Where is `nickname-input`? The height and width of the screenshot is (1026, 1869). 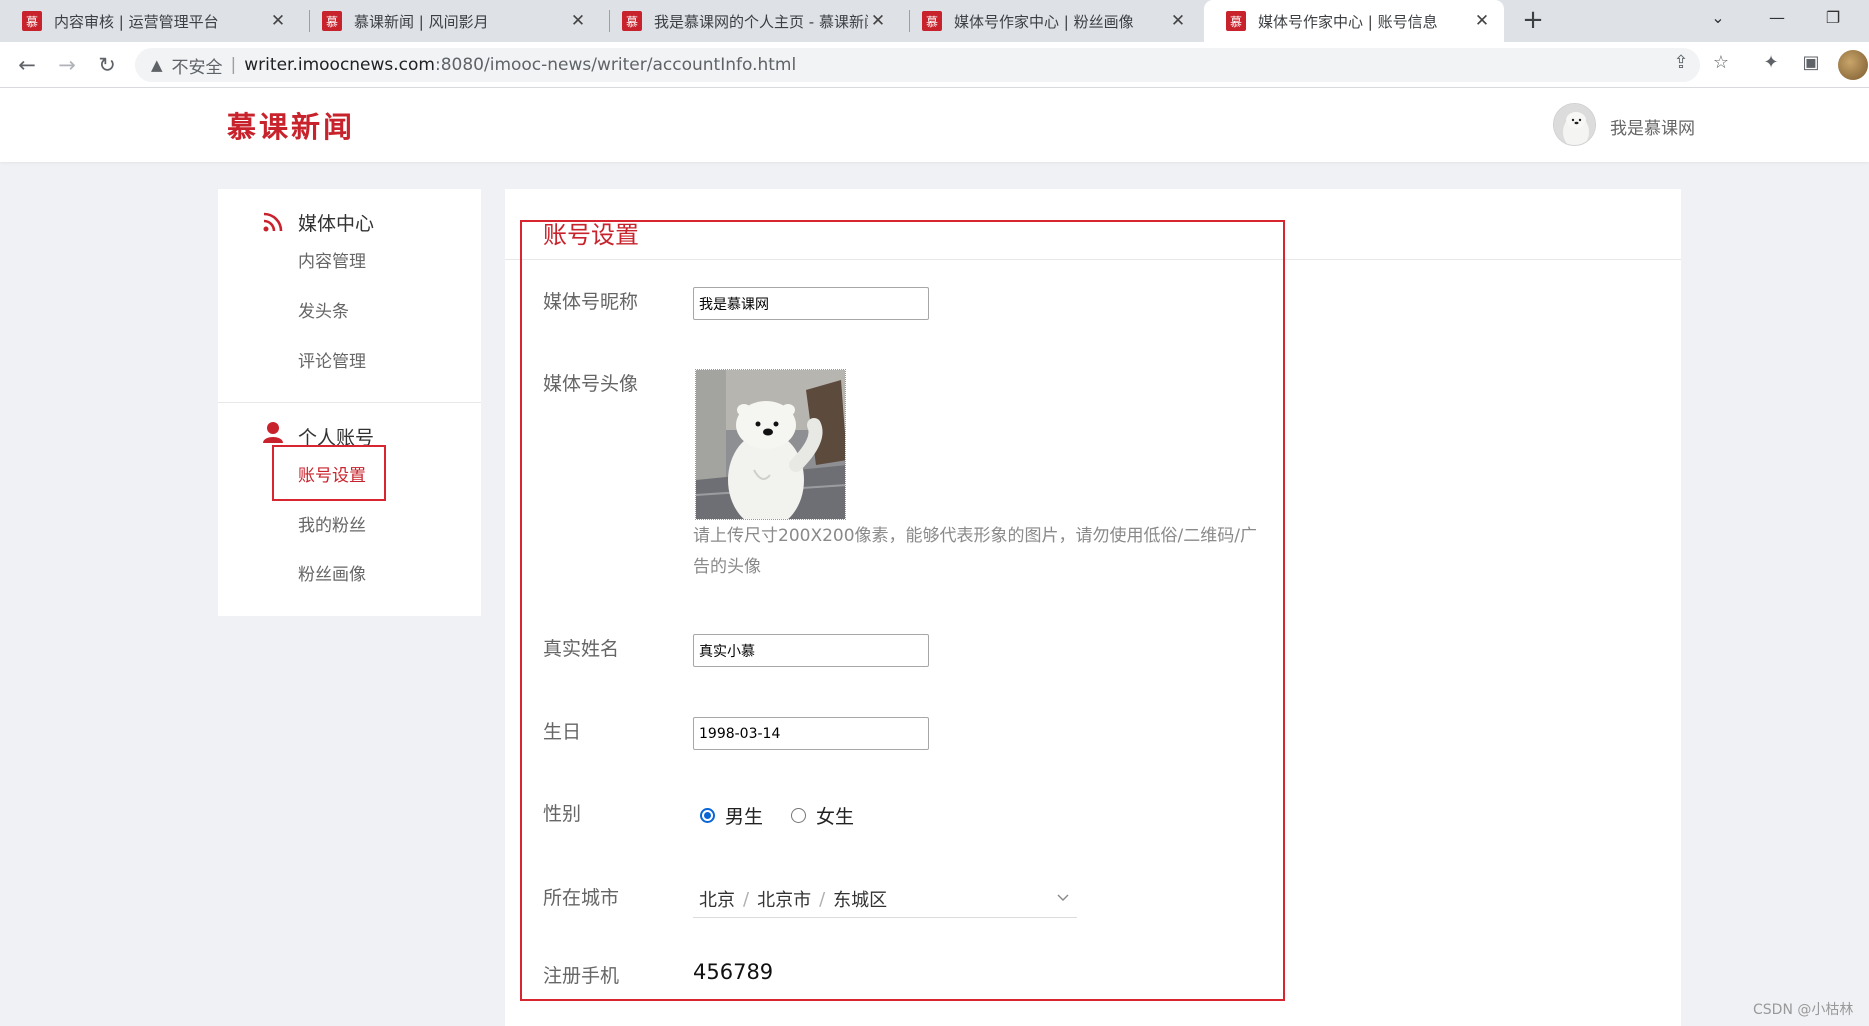 nickname-input is located at coordinates (811, 303).